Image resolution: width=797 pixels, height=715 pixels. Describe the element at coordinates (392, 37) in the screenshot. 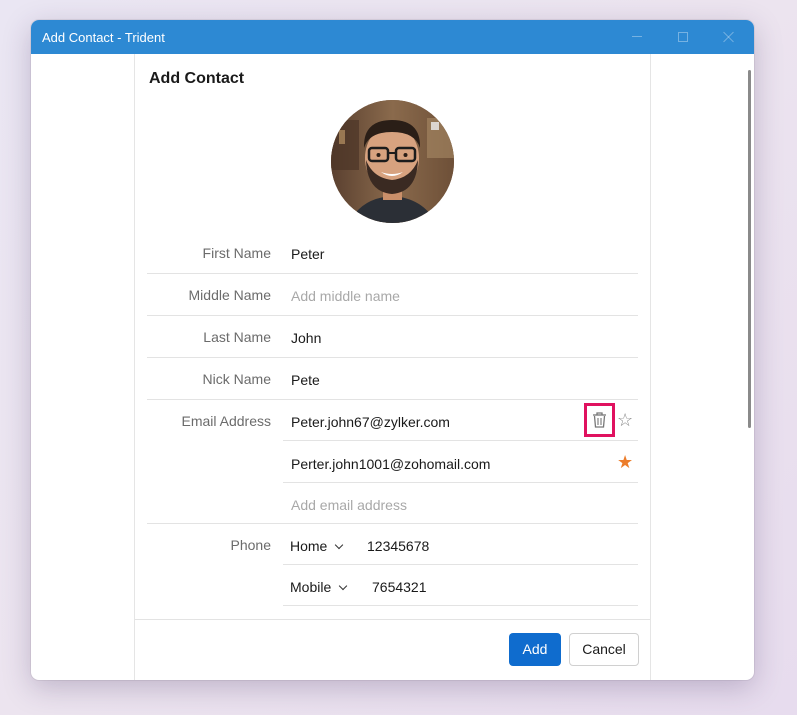

I see `title-bar: Add Contact - Trident` at that location.